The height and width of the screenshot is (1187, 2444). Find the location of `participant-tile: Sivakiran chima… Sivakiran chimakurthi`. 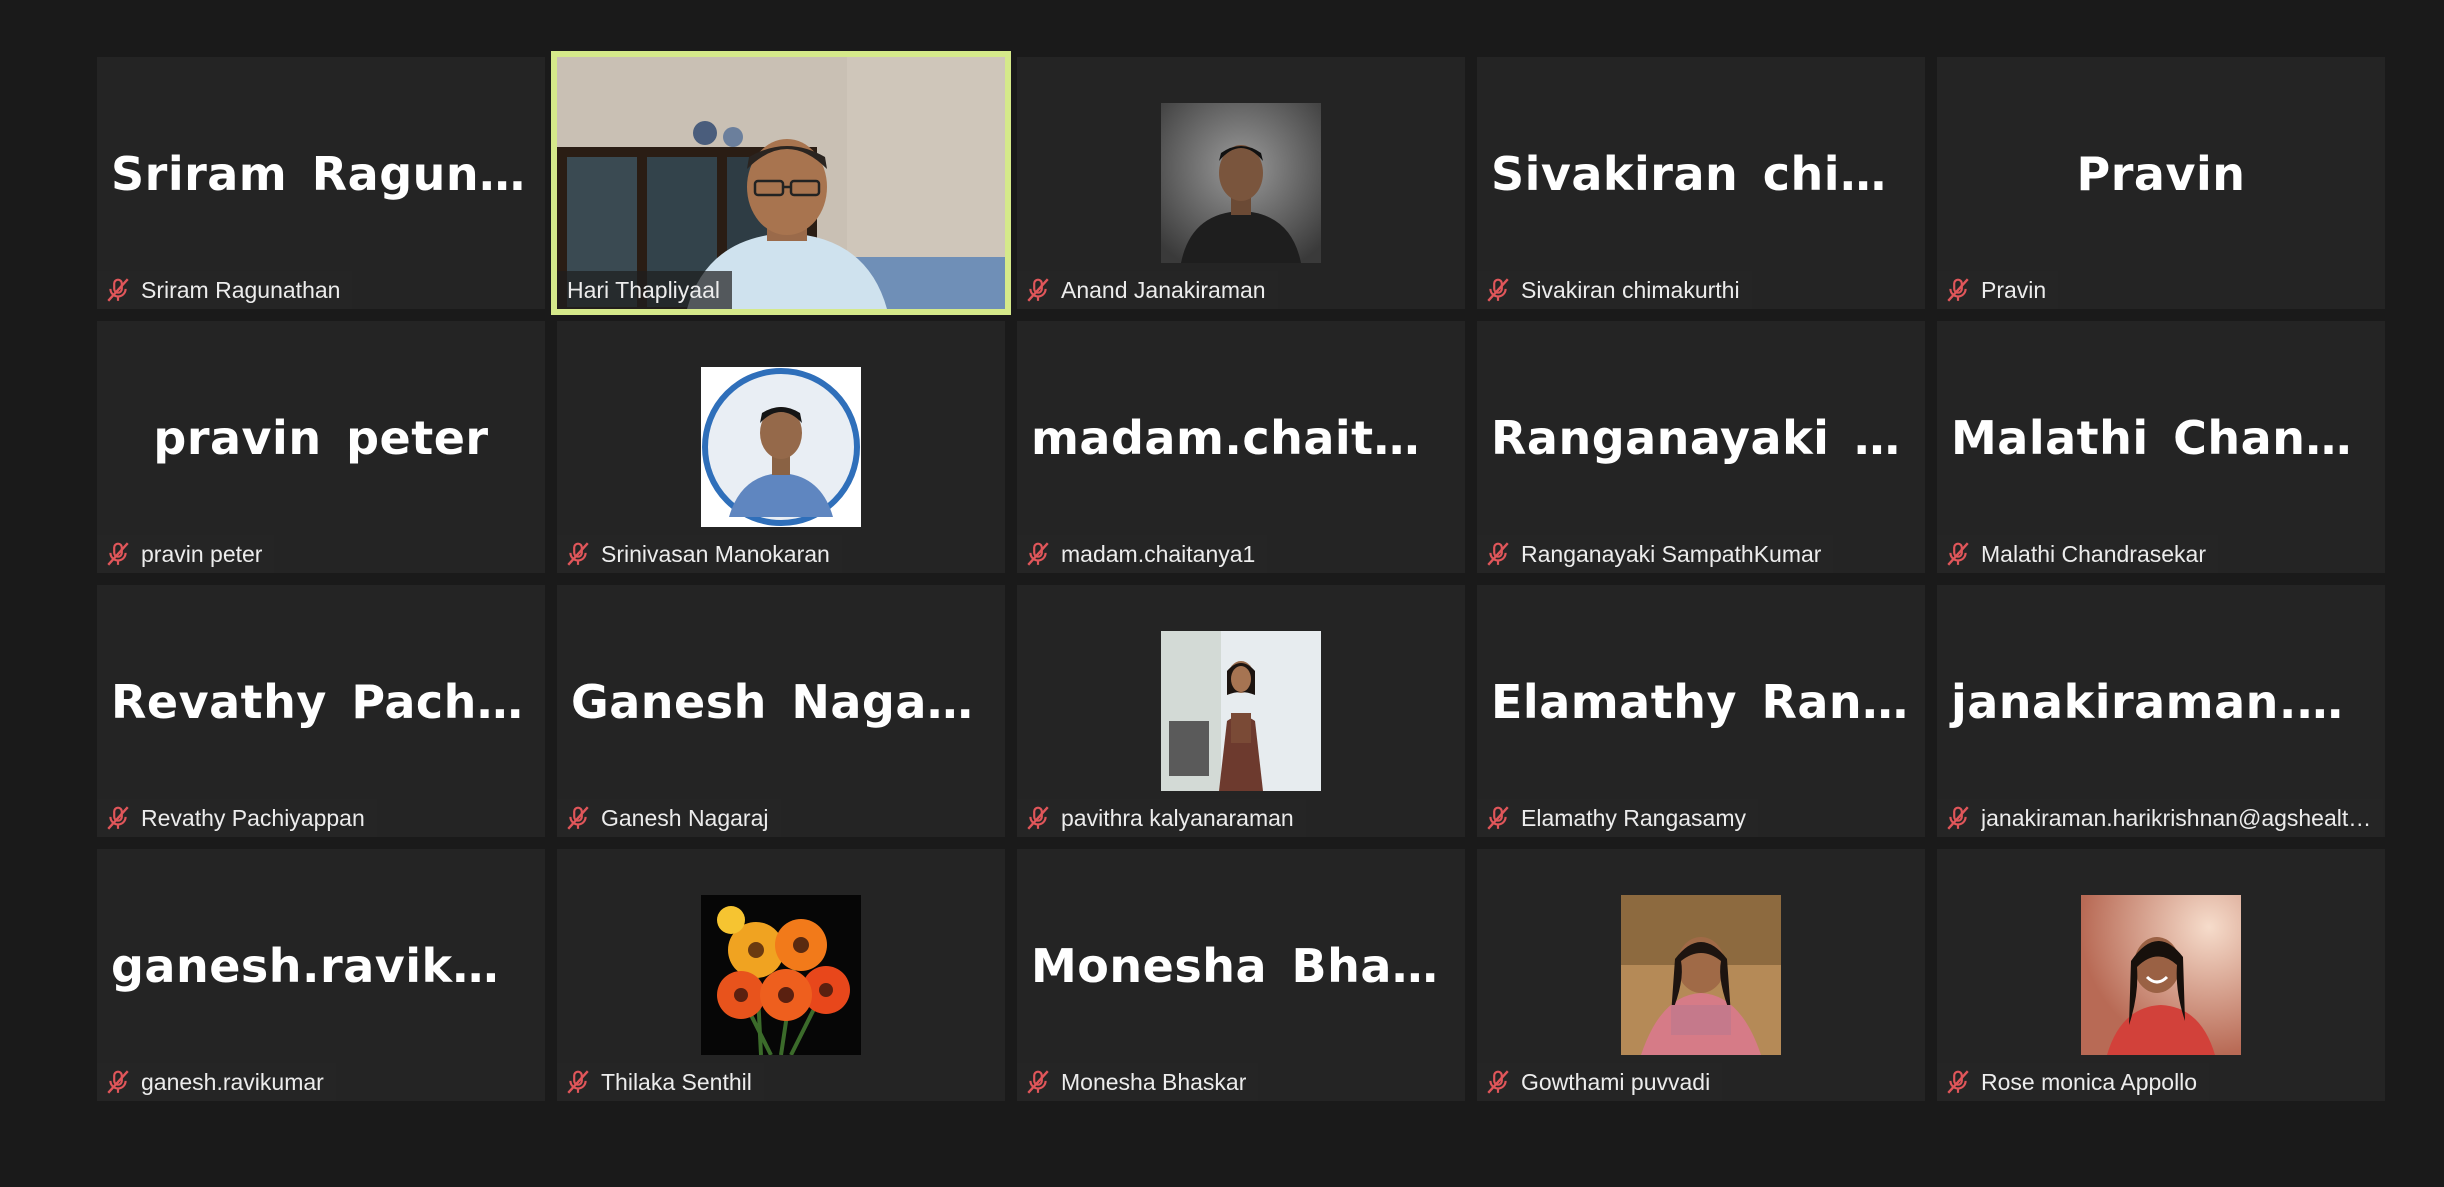

participant-tile: Sivakiran chima… Sivakiran chimakurthi is located at coordinates (1701, 183).